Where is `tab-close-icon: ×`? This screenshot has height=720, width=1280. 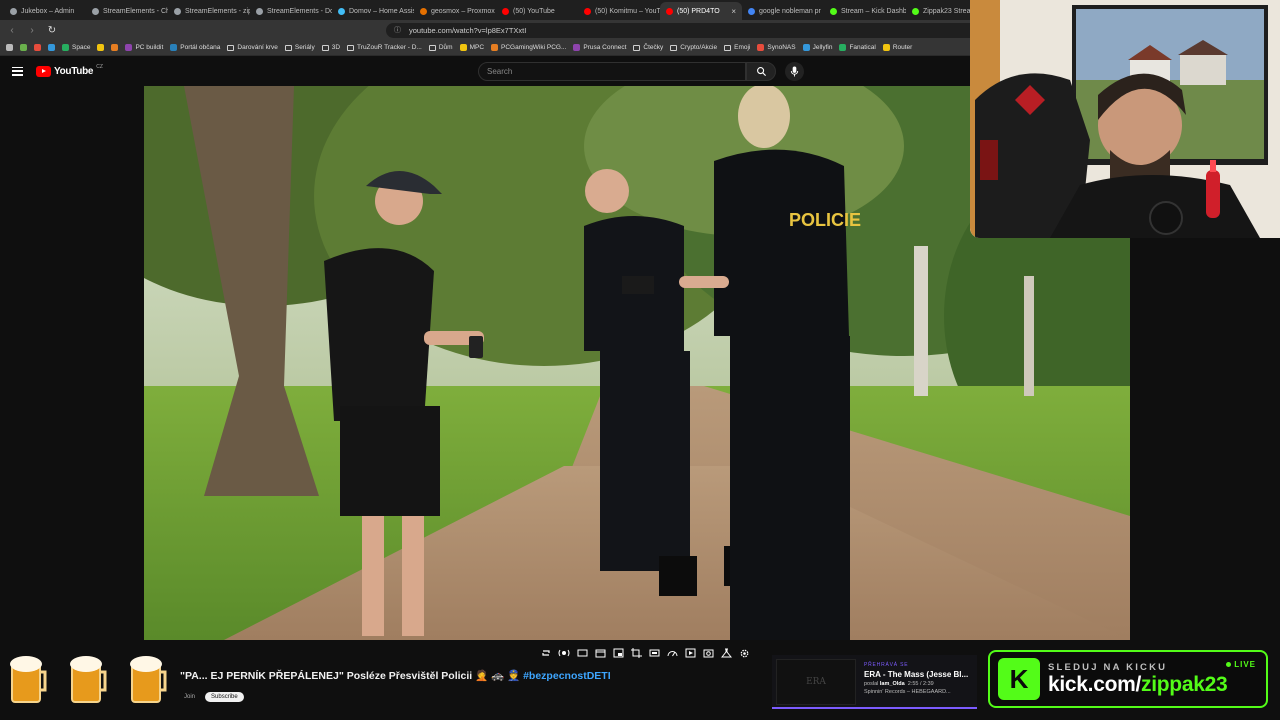
tab-close-icon: × is located at coordinates (733, 11).